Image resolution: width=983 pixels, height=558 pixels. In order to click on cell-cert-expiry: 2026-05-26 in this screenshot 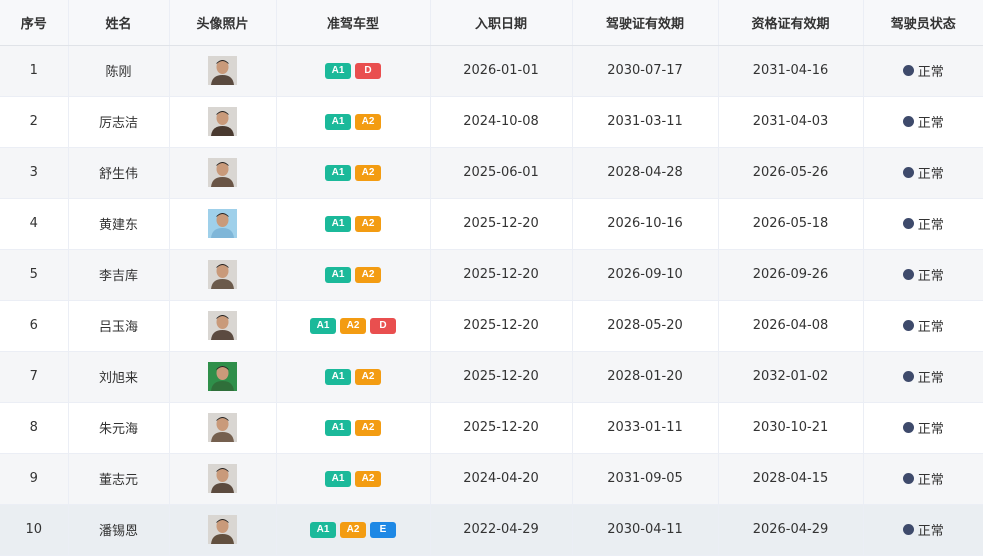, I will do `click(791, 173)`.